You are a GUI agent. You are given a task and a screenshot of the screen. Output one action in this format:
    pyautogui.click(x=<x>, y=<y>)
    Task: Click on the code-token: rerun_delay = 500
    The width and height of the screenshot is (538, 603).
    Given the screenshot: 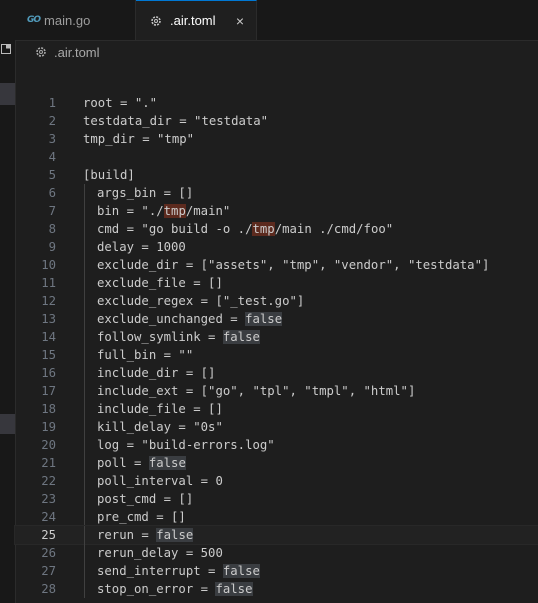 What is the action you would take?
    pyautogui.click(x=160, y=553)
    